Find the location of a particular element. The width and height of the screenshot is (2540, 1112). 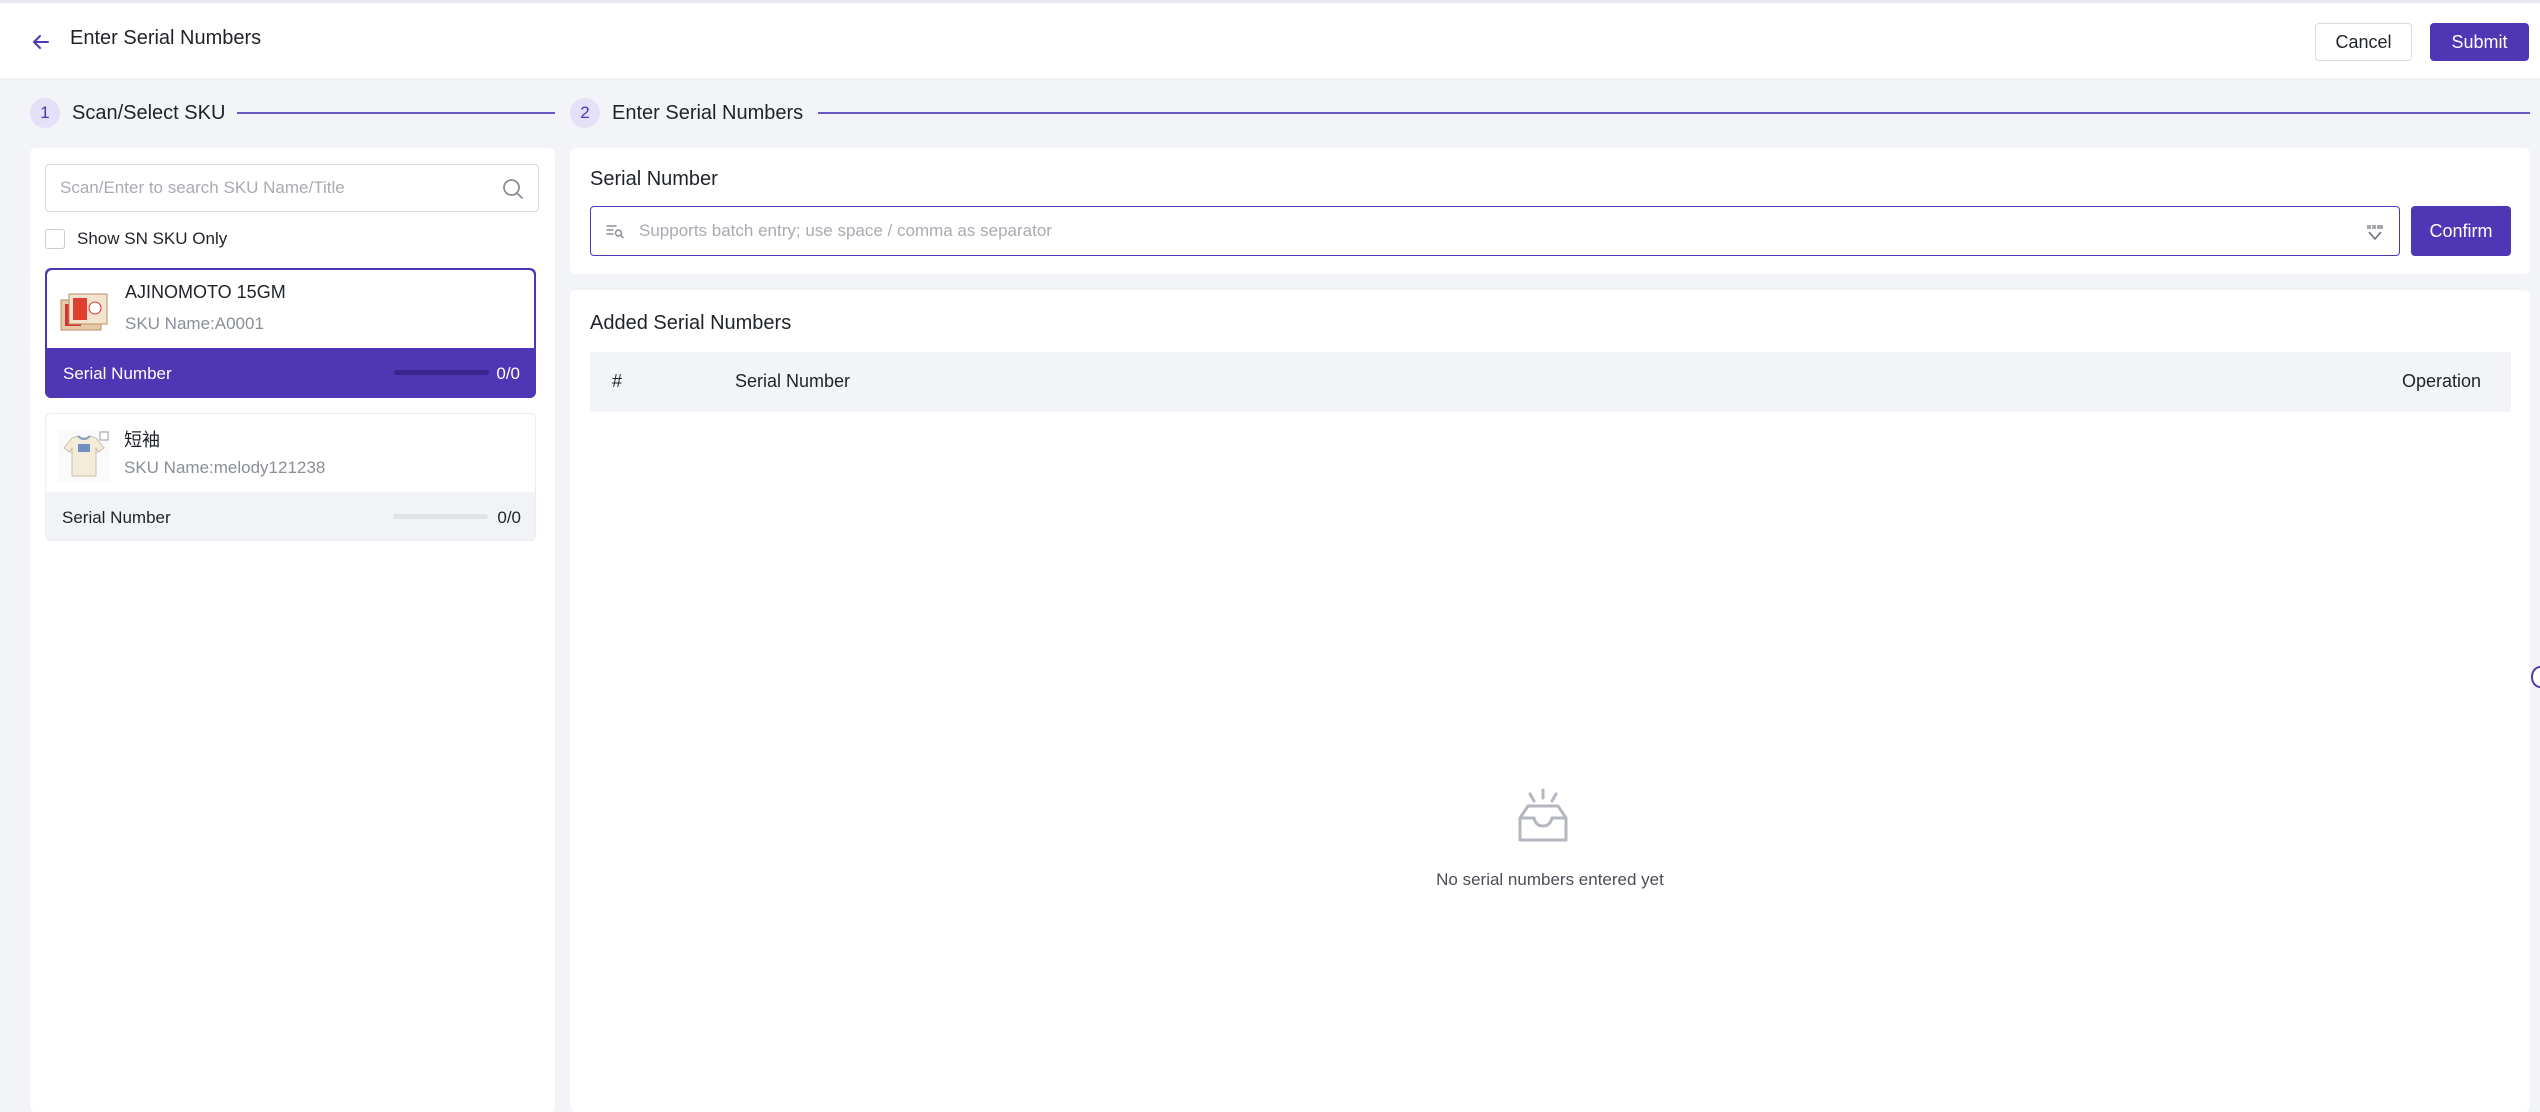

cancel-button: Cancel is located at coordinates (2363, 42).